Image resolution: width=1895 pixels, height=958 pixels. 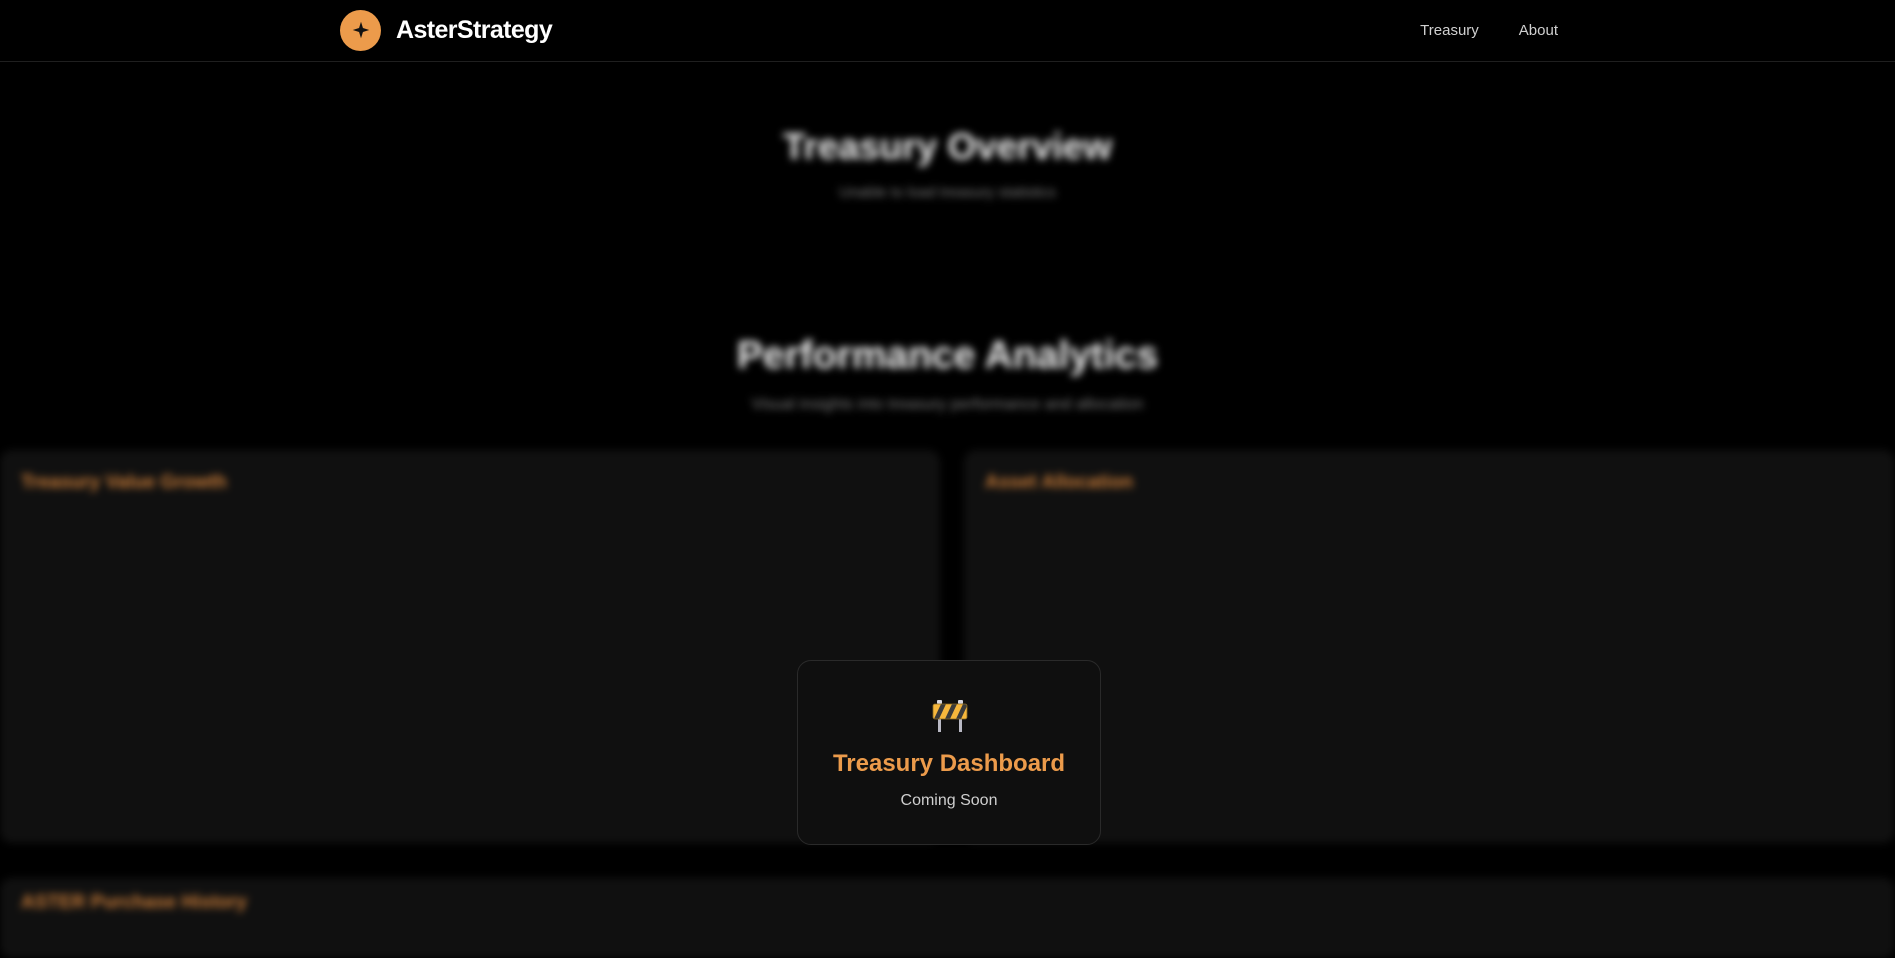 I want to click on sparkle-icon, so click(x=360, y=30).